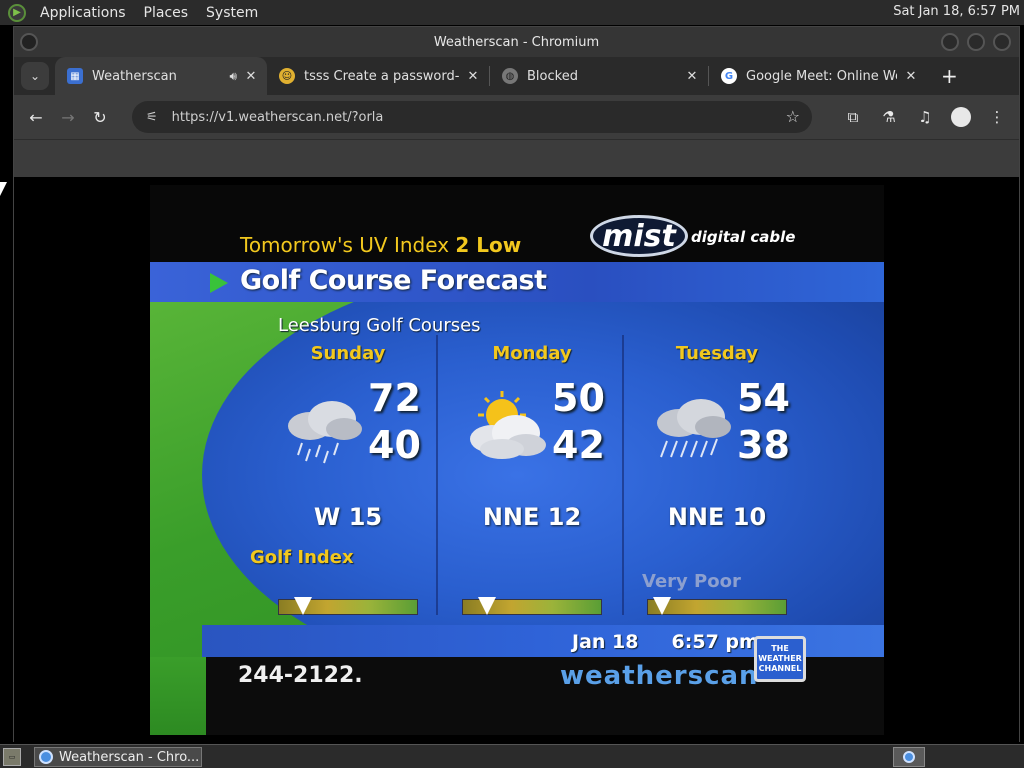 The width and height of the screenshot is (1024, 768). I want to click on low-temp: 40, so click(394, 445).